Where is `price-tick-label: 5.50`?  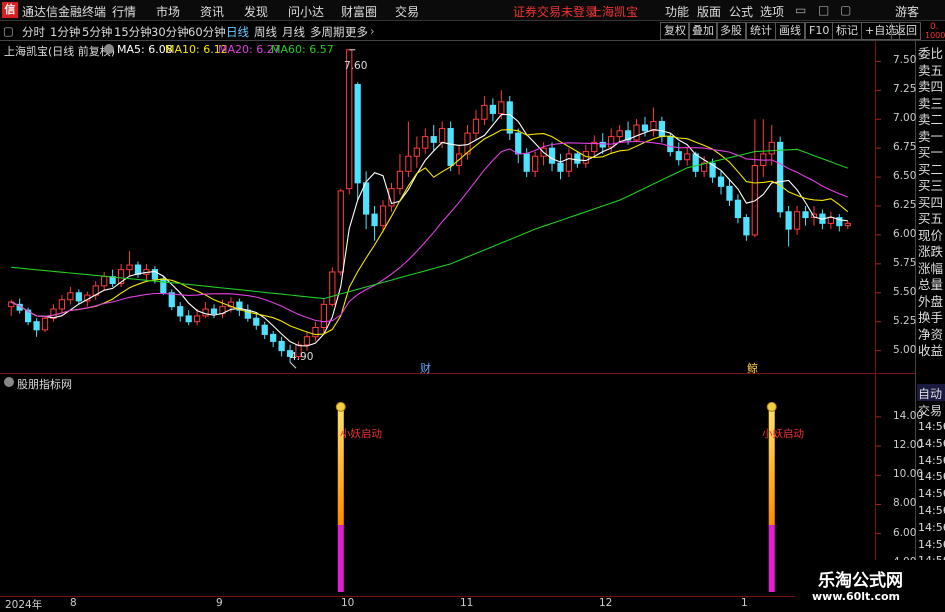 price-tick-label: 5.50 is located at coordinates (905, 291).